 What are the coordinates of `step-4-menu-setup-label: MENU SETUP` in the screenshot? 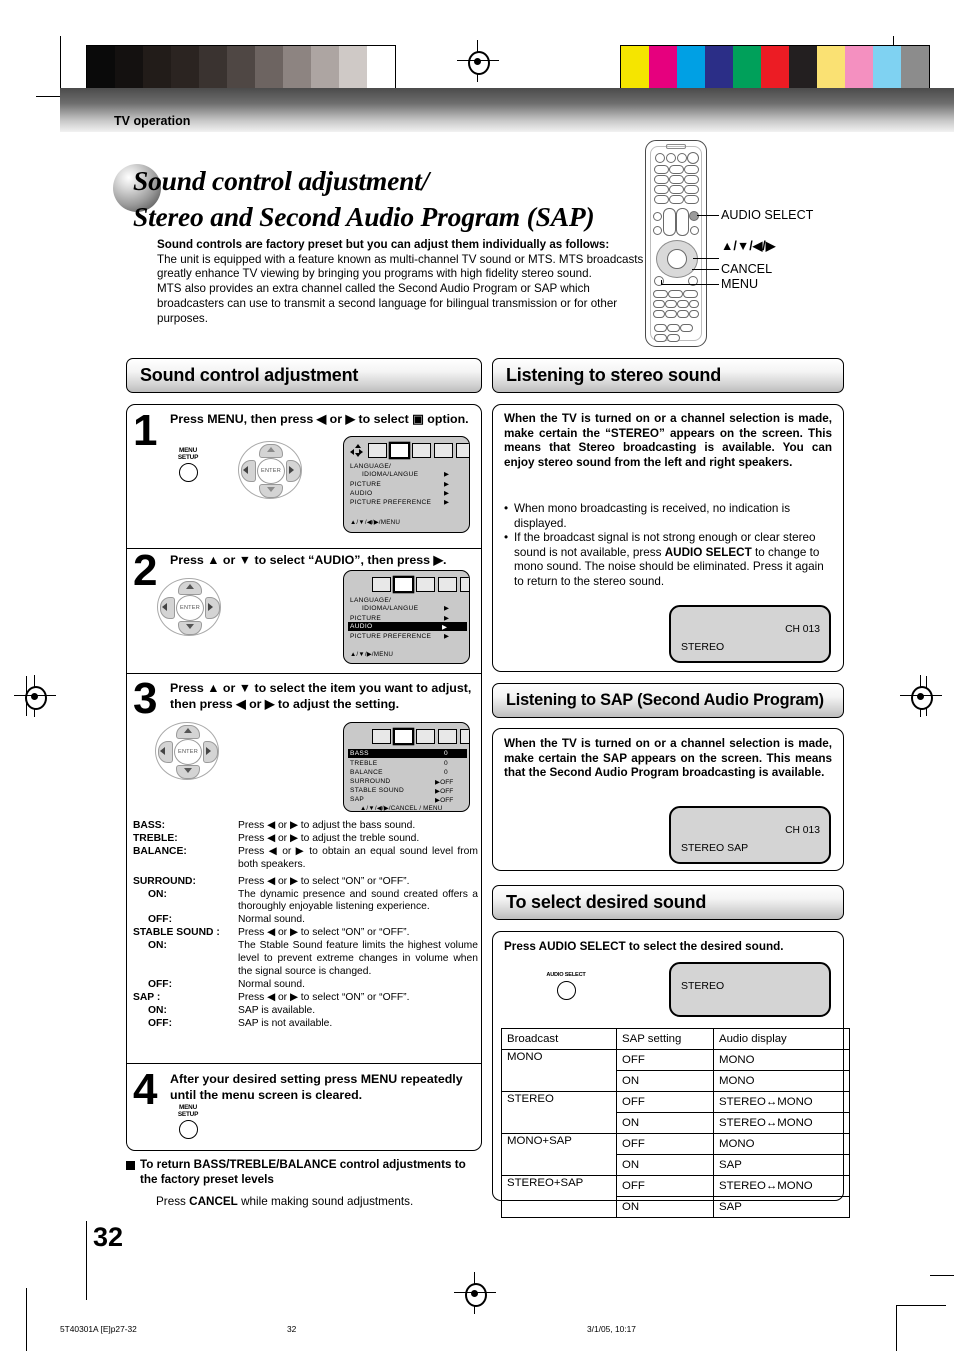 It's located at (188, 1111).